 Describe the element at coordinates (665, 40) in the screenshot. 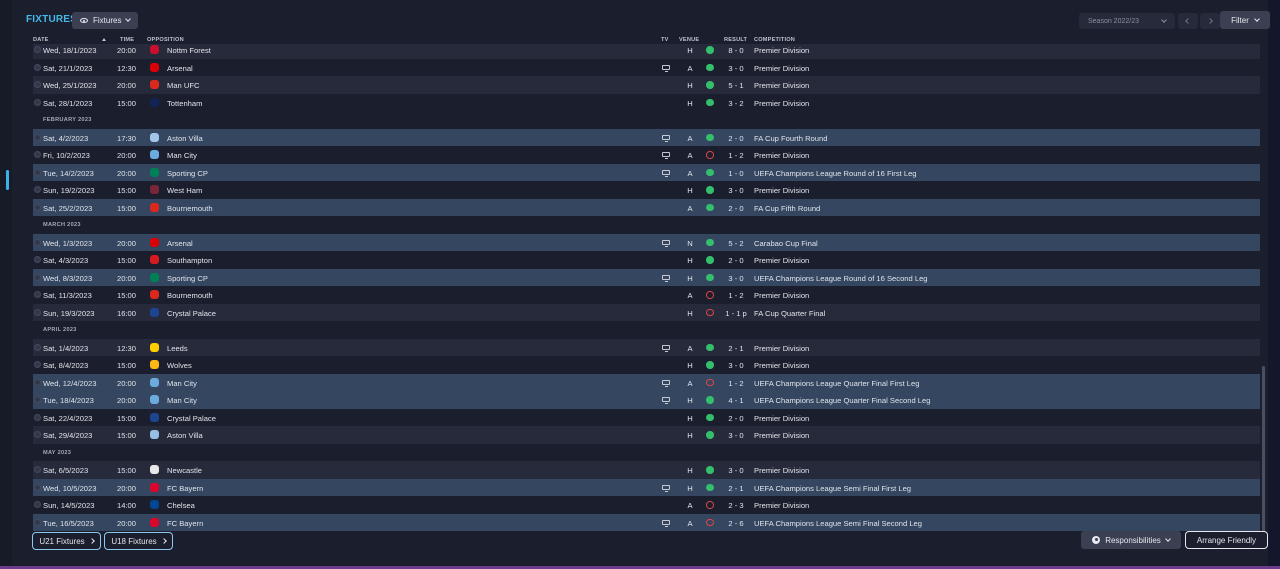

I see `col-tv: TV` at that location.